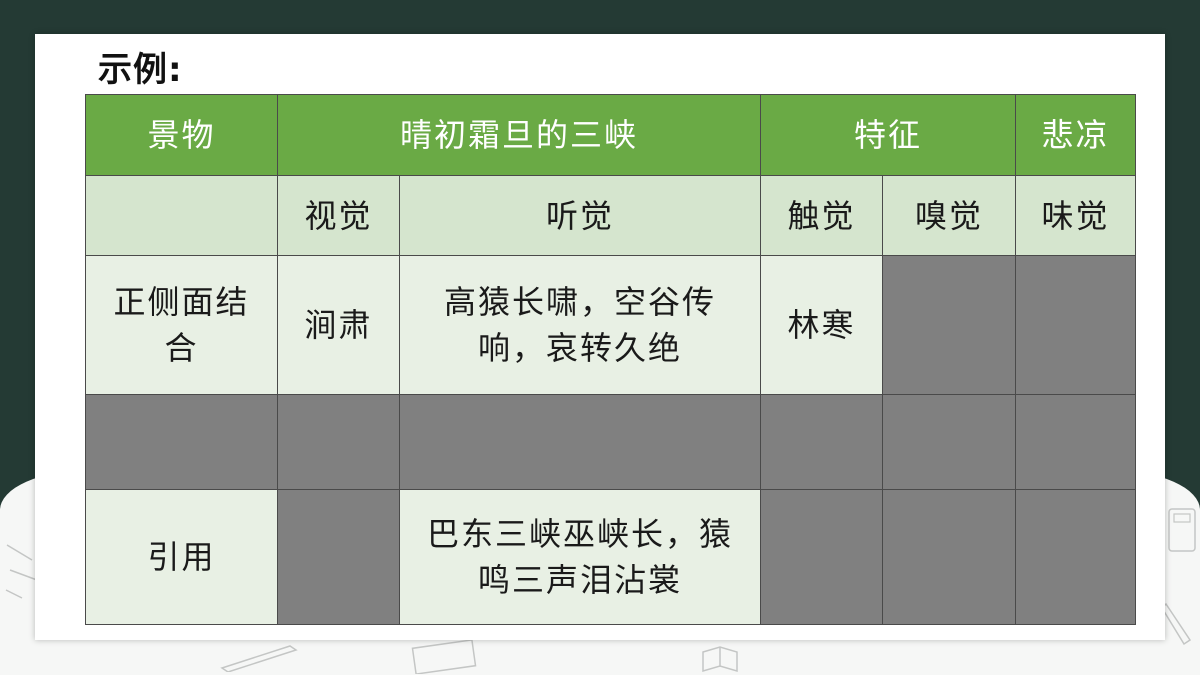  I want to click on pencil-doodle-icon, so click(260, 657).